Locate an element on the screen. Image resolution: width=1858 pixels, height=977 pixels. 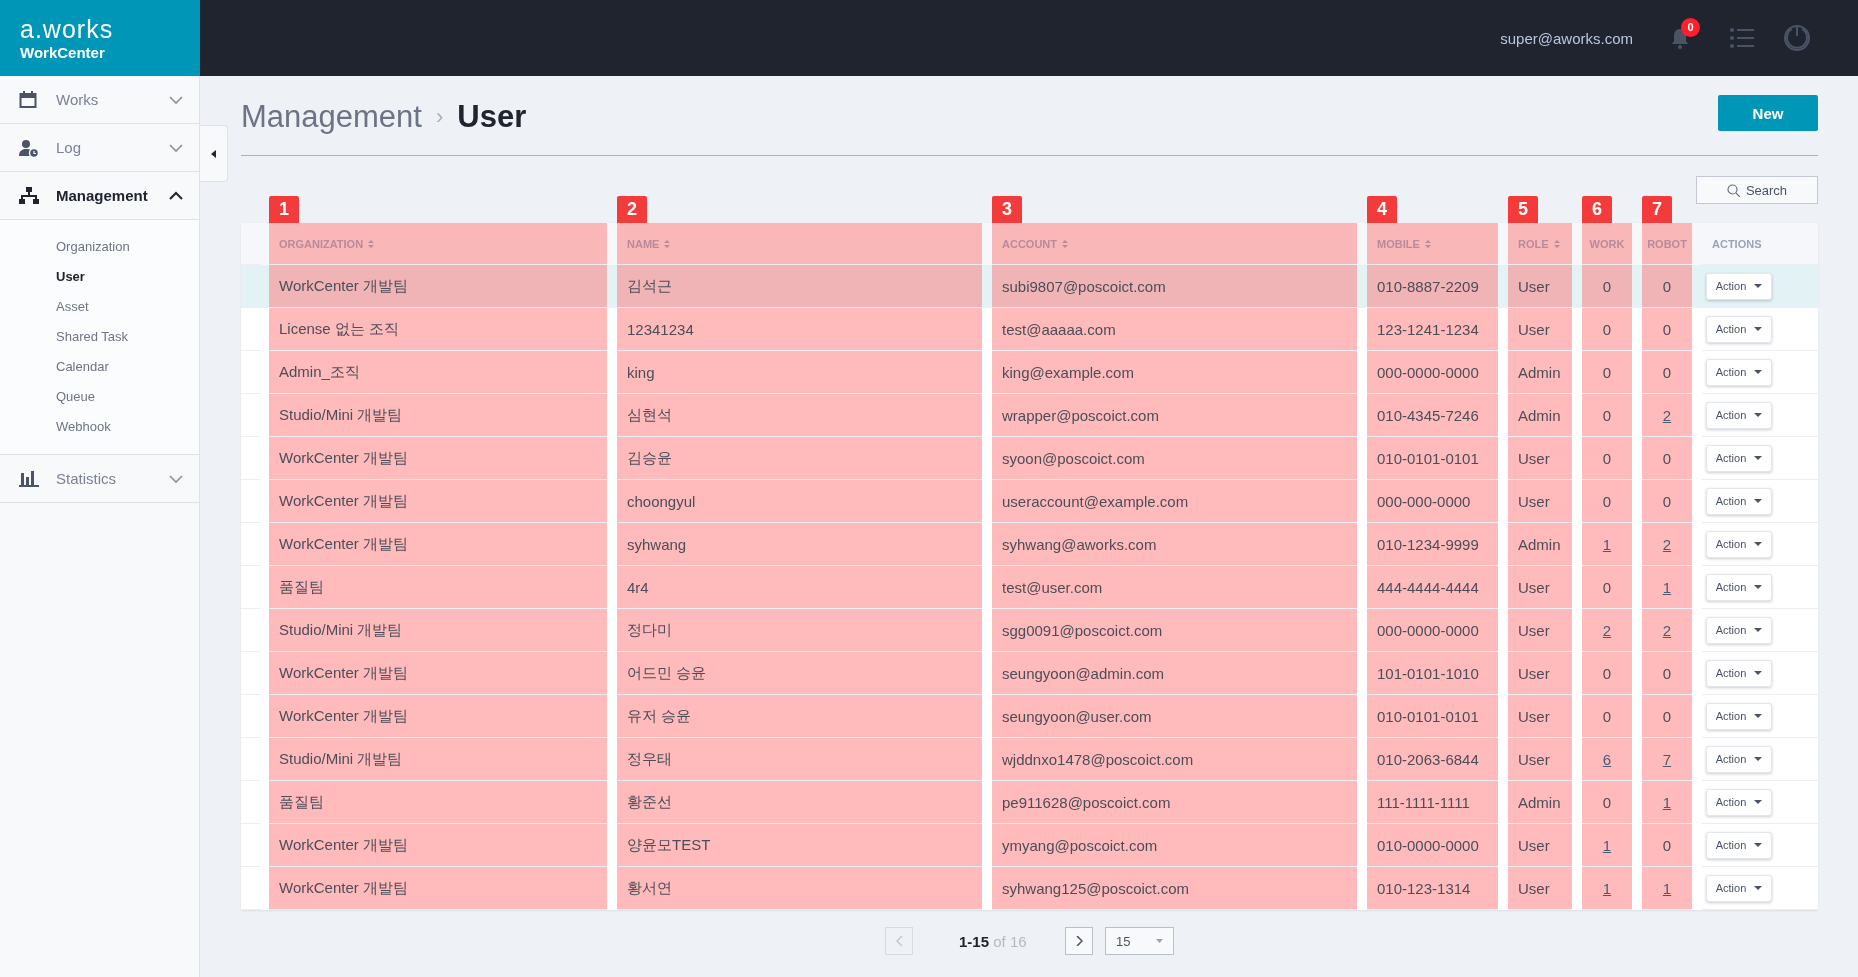
table-cell: Studio/Mini 개발팀 is located at coordinates (438, 415).